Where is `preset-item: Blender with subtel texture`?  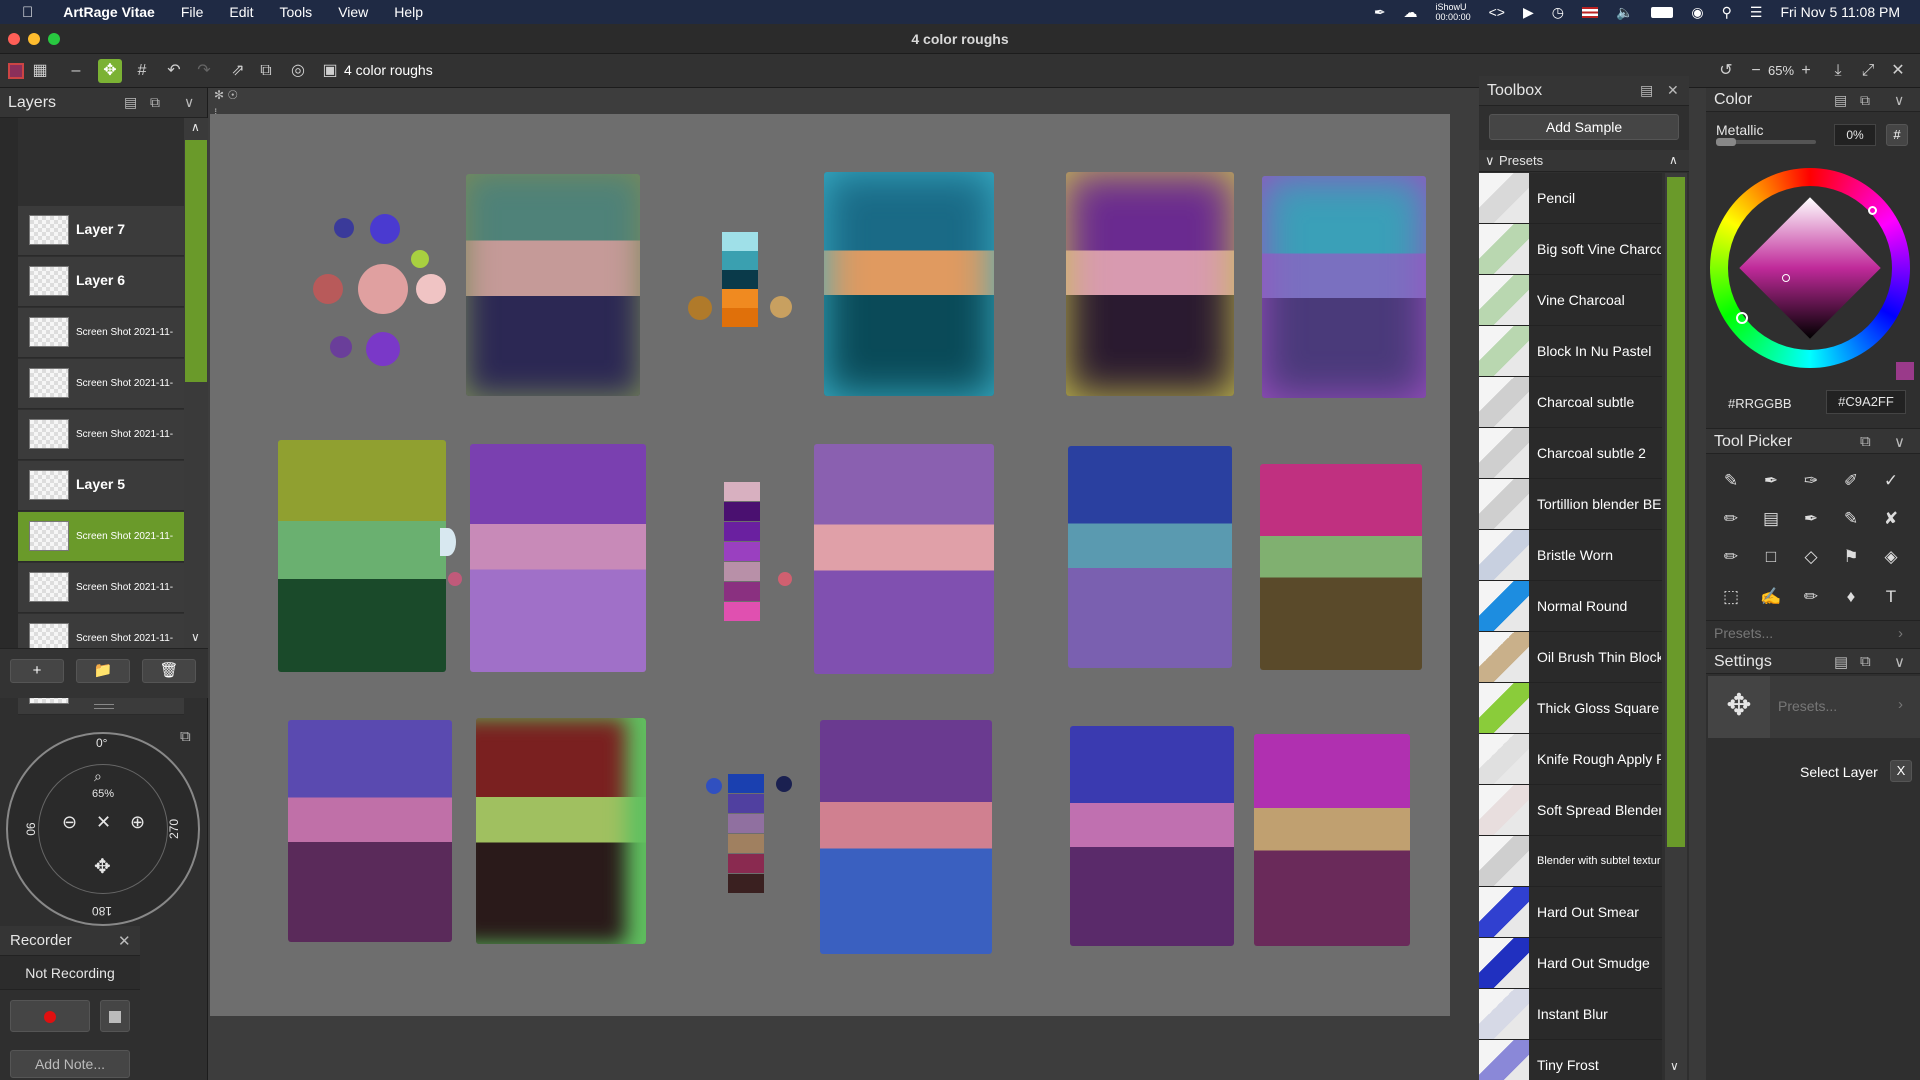
preset-item: Blender with subtel texture is located at coordinates (1570, 861).